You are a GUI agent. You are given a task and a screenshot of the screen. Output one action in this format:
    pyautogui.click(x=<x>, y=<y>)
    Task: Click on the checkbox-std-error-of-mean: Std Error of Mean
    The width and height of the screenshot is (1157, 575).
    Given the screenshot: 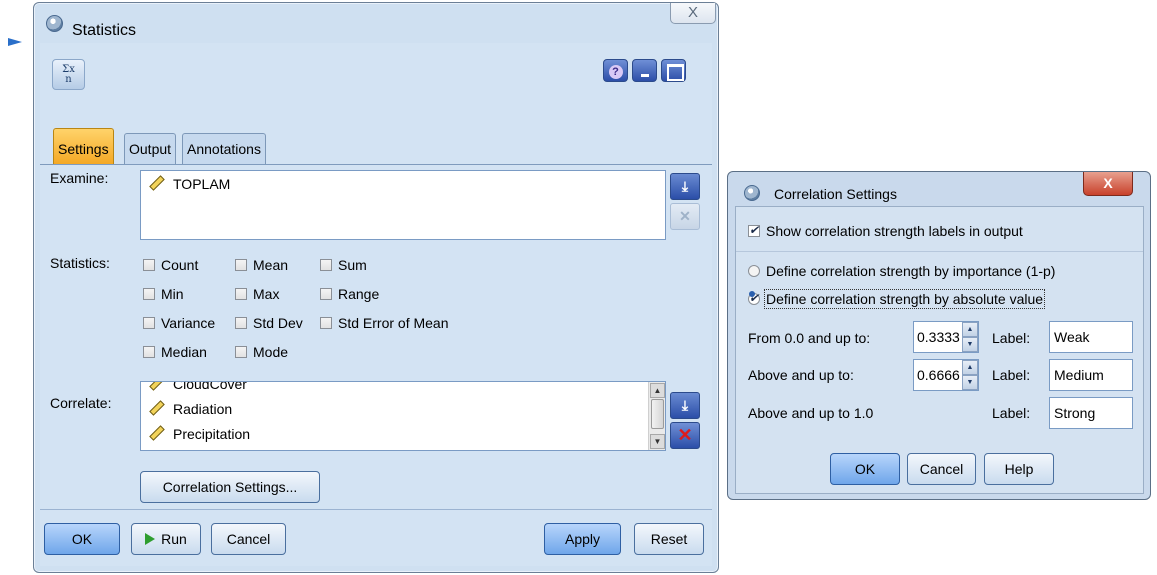 What is the action you would take?
    pyautogui.click(x=384, y=323)
    